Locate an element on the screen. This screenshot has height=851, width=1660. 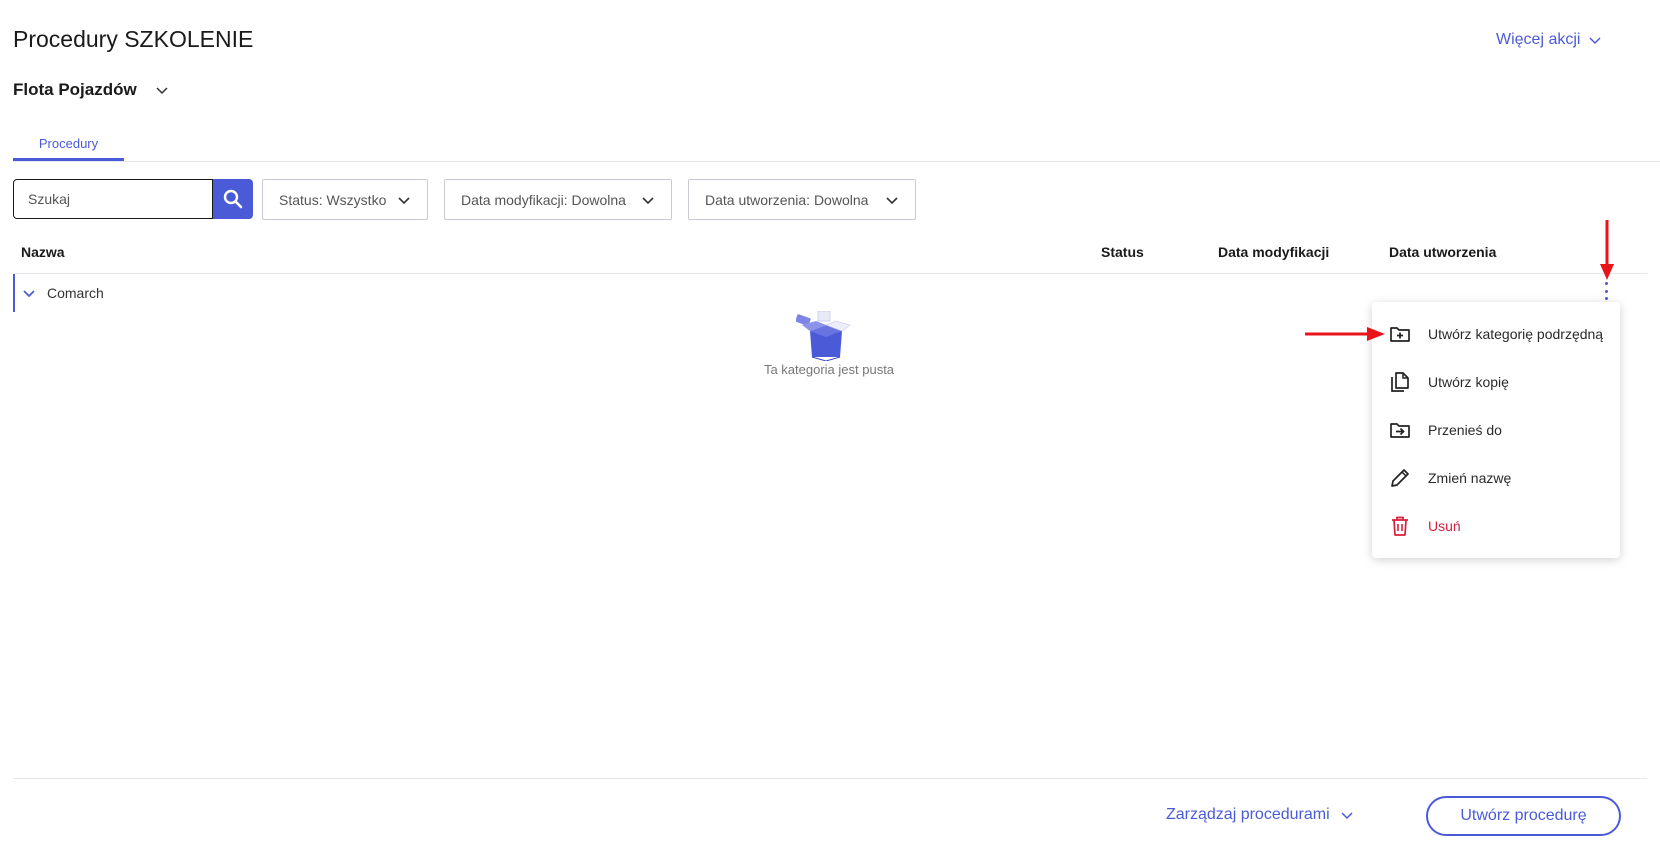
menu-item-create-subcategory: Utwórz kategorię podrzędną is located at coordinates (1496, 334).